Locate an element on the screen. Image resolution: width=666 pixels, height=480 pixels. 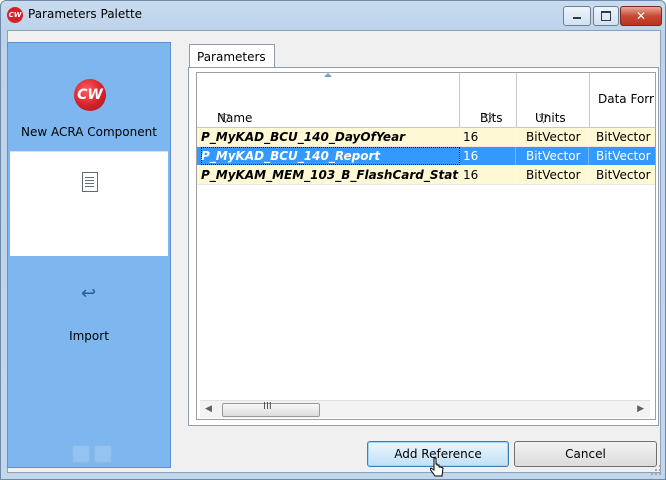
sidebar-footer-buttons is located at coordinates (92, 454).